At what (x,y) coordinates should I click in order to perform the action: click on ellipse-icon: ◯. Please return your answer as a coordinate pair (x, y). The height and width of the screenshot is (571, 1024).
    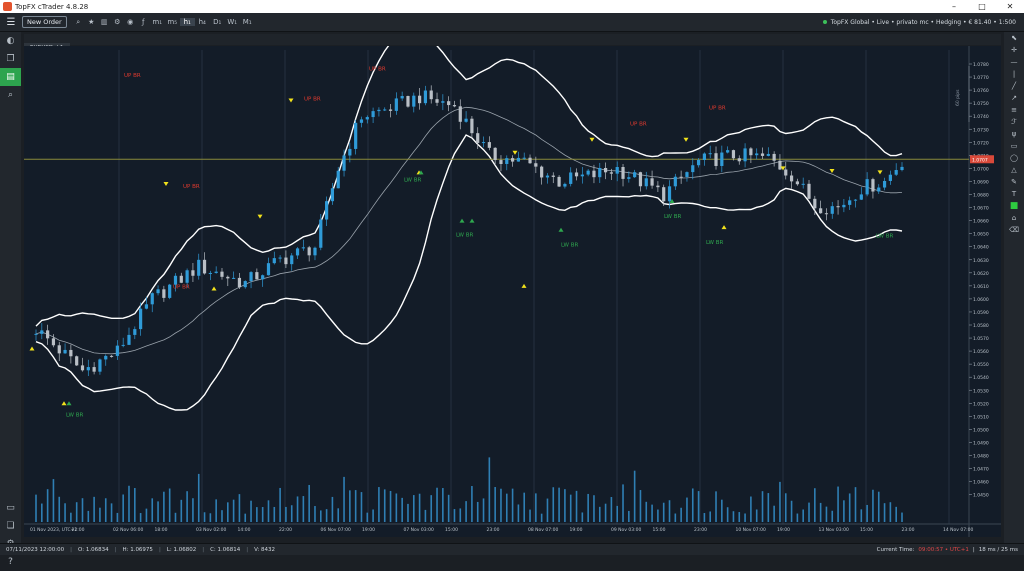
    Looking at the image, I should click on (1014, 158).